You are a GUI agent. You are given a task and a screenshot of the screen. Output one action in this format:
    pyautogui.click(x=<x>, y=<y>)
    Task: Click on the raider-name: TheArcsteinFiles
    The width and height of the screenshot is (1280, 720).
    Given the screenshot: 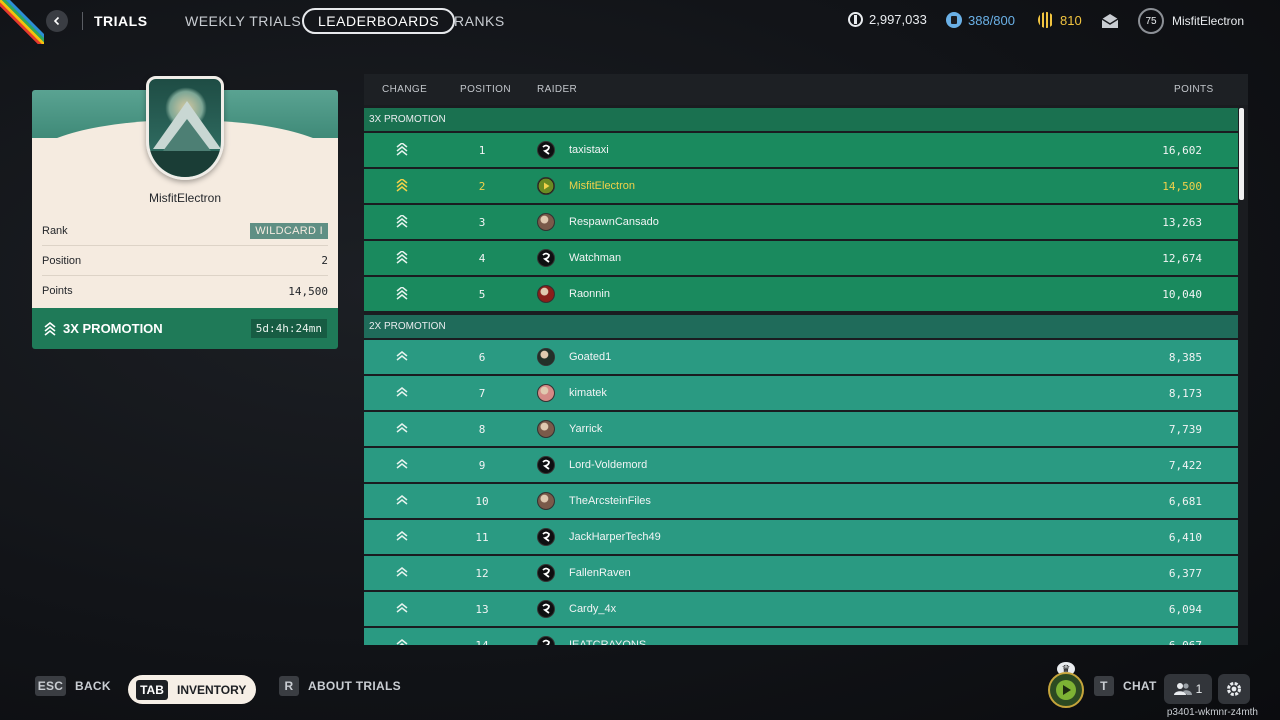 What is the action you would take?
    pyautogui.click(x=610, y=501)
    